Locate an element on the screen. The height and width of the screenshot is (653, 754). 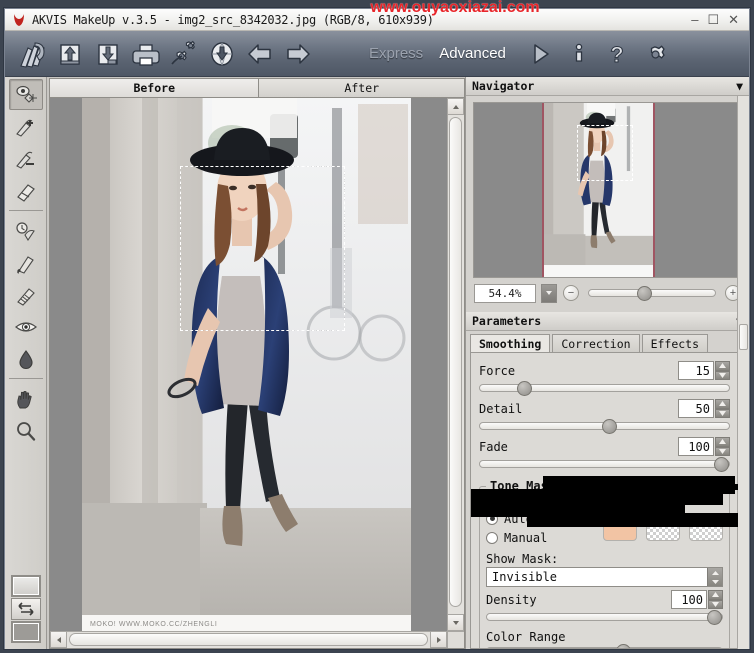
window-controls: – ☐ ✕ is located at coordinates (718, 19).